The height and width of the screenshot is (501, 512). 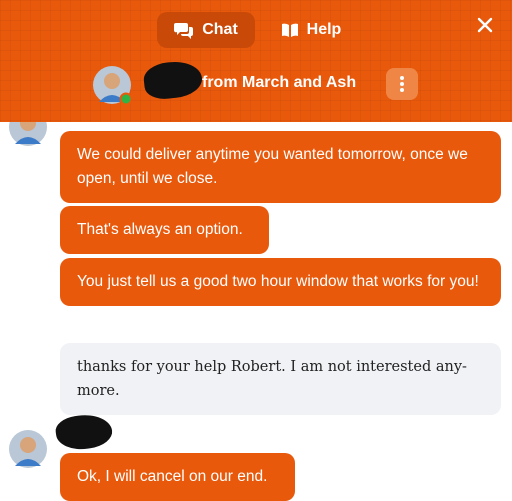 I want to click on agent-message: That's always an option., so click(x=164, y=230).